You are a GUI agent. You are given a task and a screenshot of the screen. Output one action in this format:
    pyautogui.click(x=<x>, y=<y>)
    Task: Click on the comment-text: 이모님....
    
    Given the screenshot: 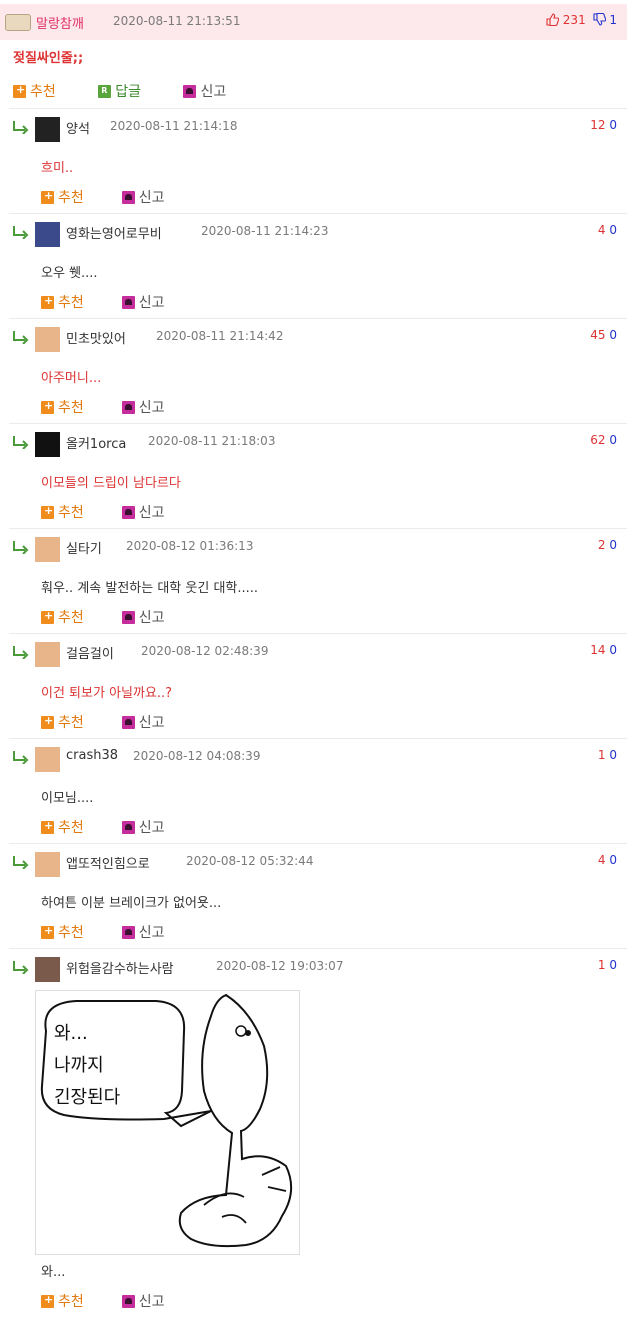 What is the action you would take?
    pyautogui.click(x=67, y=798)
    